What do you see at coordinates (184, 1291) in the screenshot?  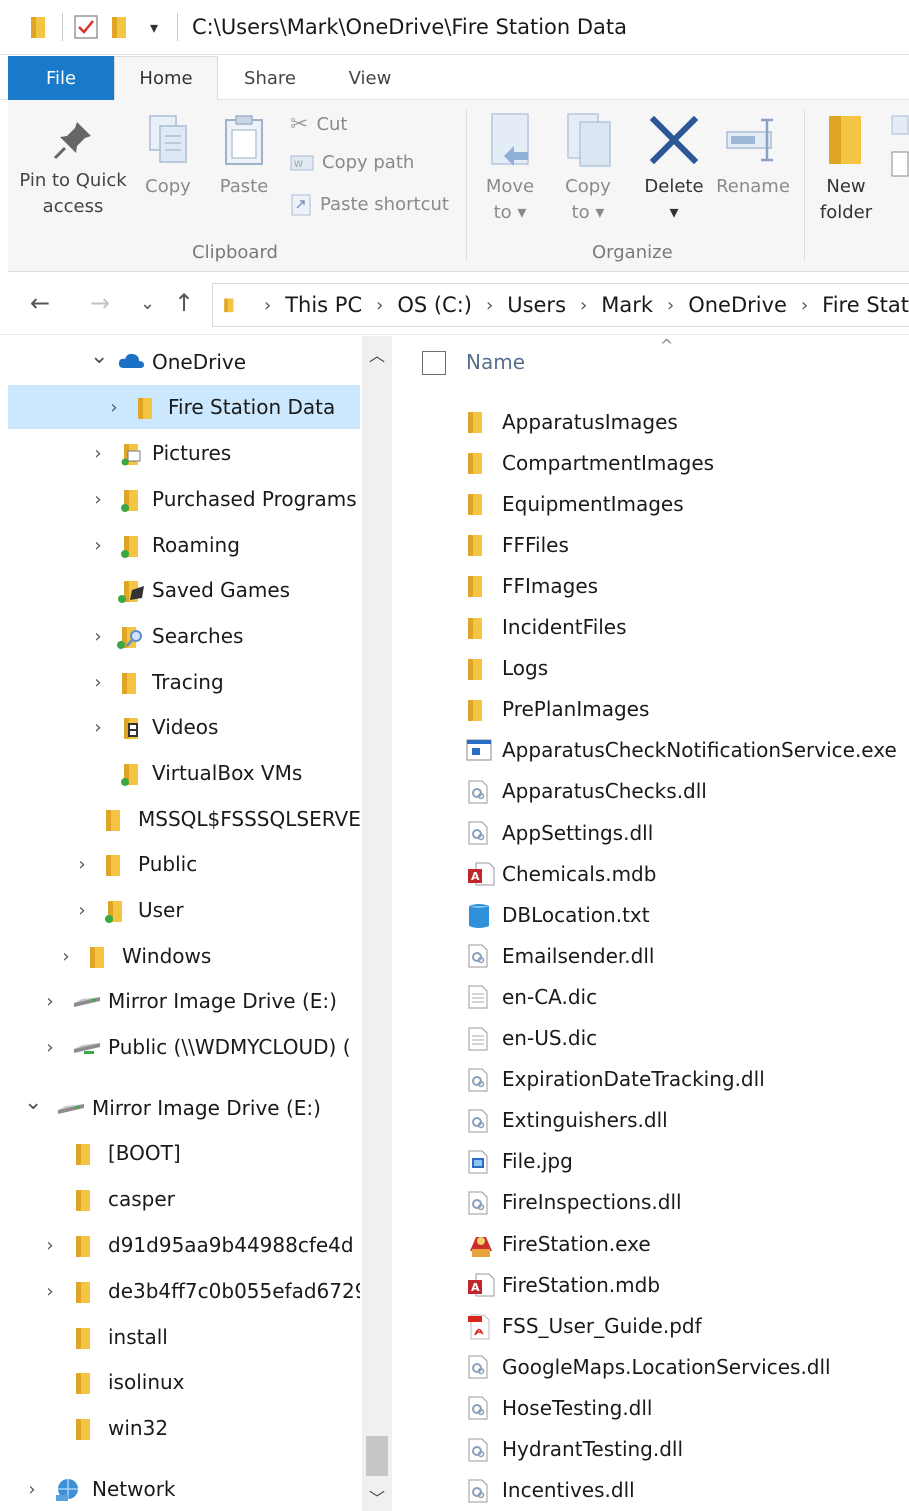 I see `nav-item: › de3b4ff7c0b055efad6729` at bounding box center [184, 1291].